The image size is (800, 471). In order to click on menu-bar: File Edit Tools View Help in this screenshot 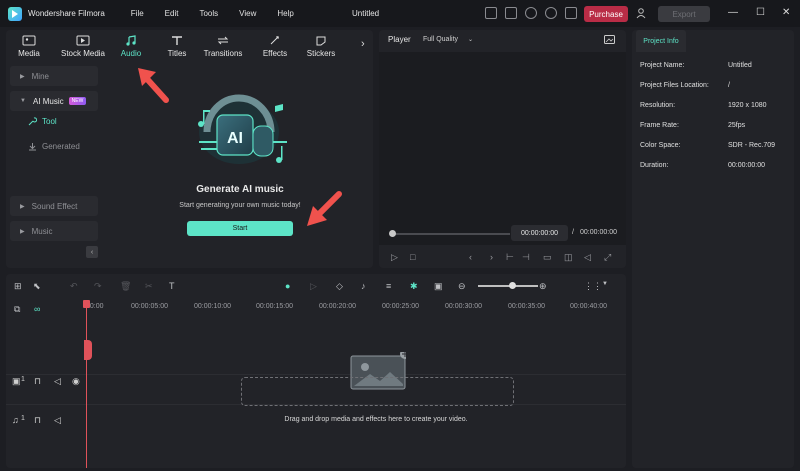, I will do `click(223, 13)`.